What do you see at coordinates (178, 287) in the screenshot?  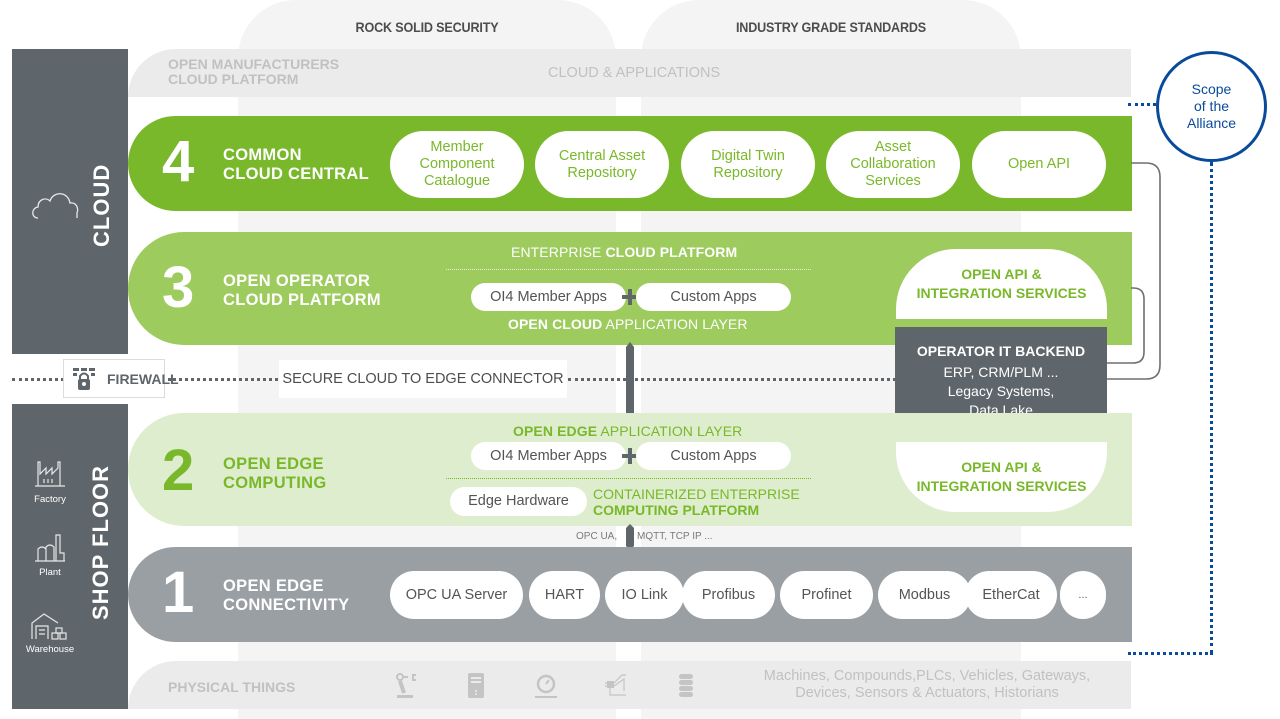 I see `layer-3-number: 3` at bounding box center [178, 287].